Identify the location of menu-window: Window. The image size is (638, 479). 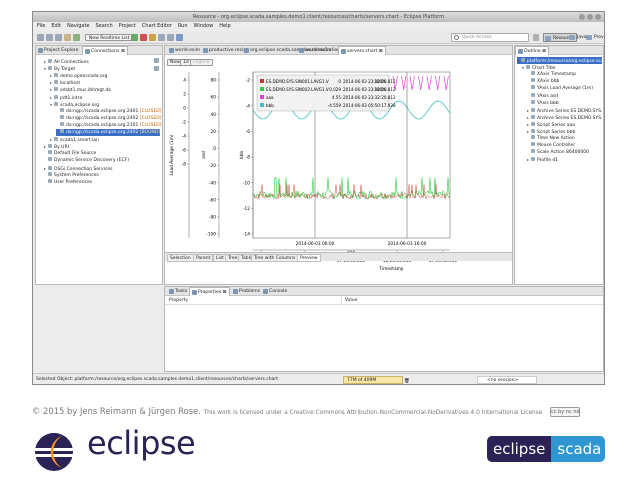
(204, 26).